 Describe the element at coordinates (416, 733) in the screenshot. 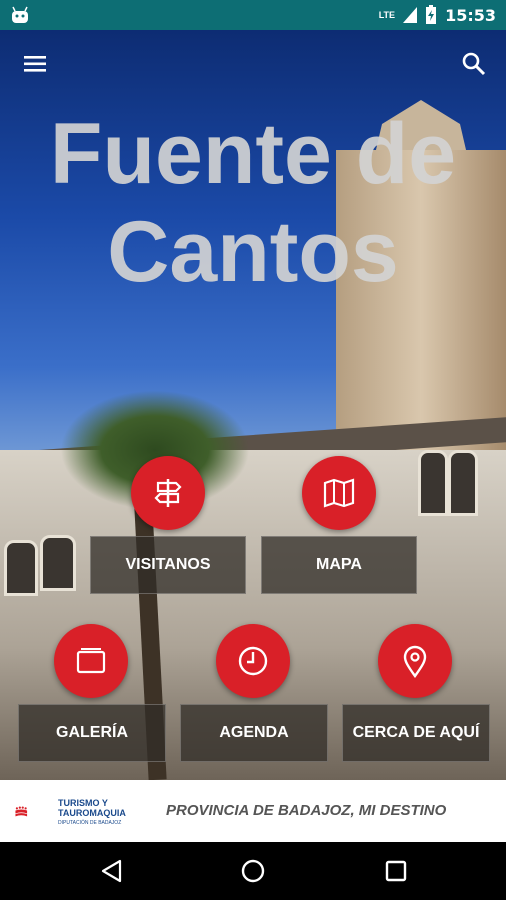

I see `cerca-de-aqui-button: CERCA DE AQUÍ` at that location.